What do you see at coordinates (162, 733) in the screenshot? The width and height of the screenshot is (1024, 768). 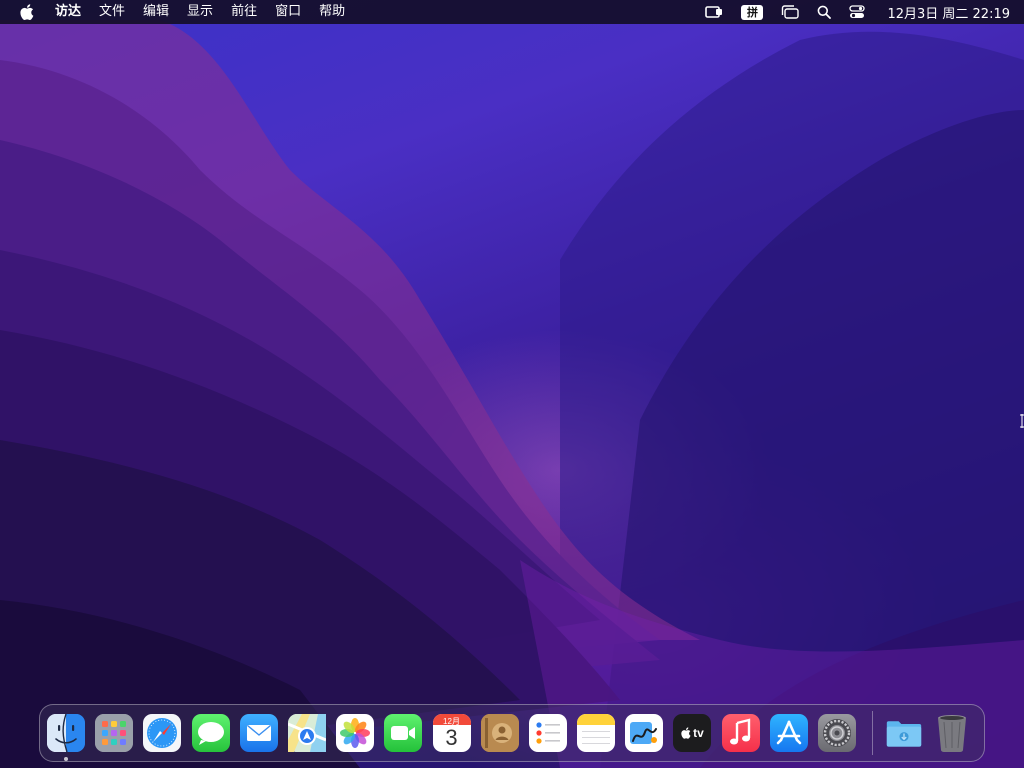 I see `safari-icon` at bounding box center [162, 733].